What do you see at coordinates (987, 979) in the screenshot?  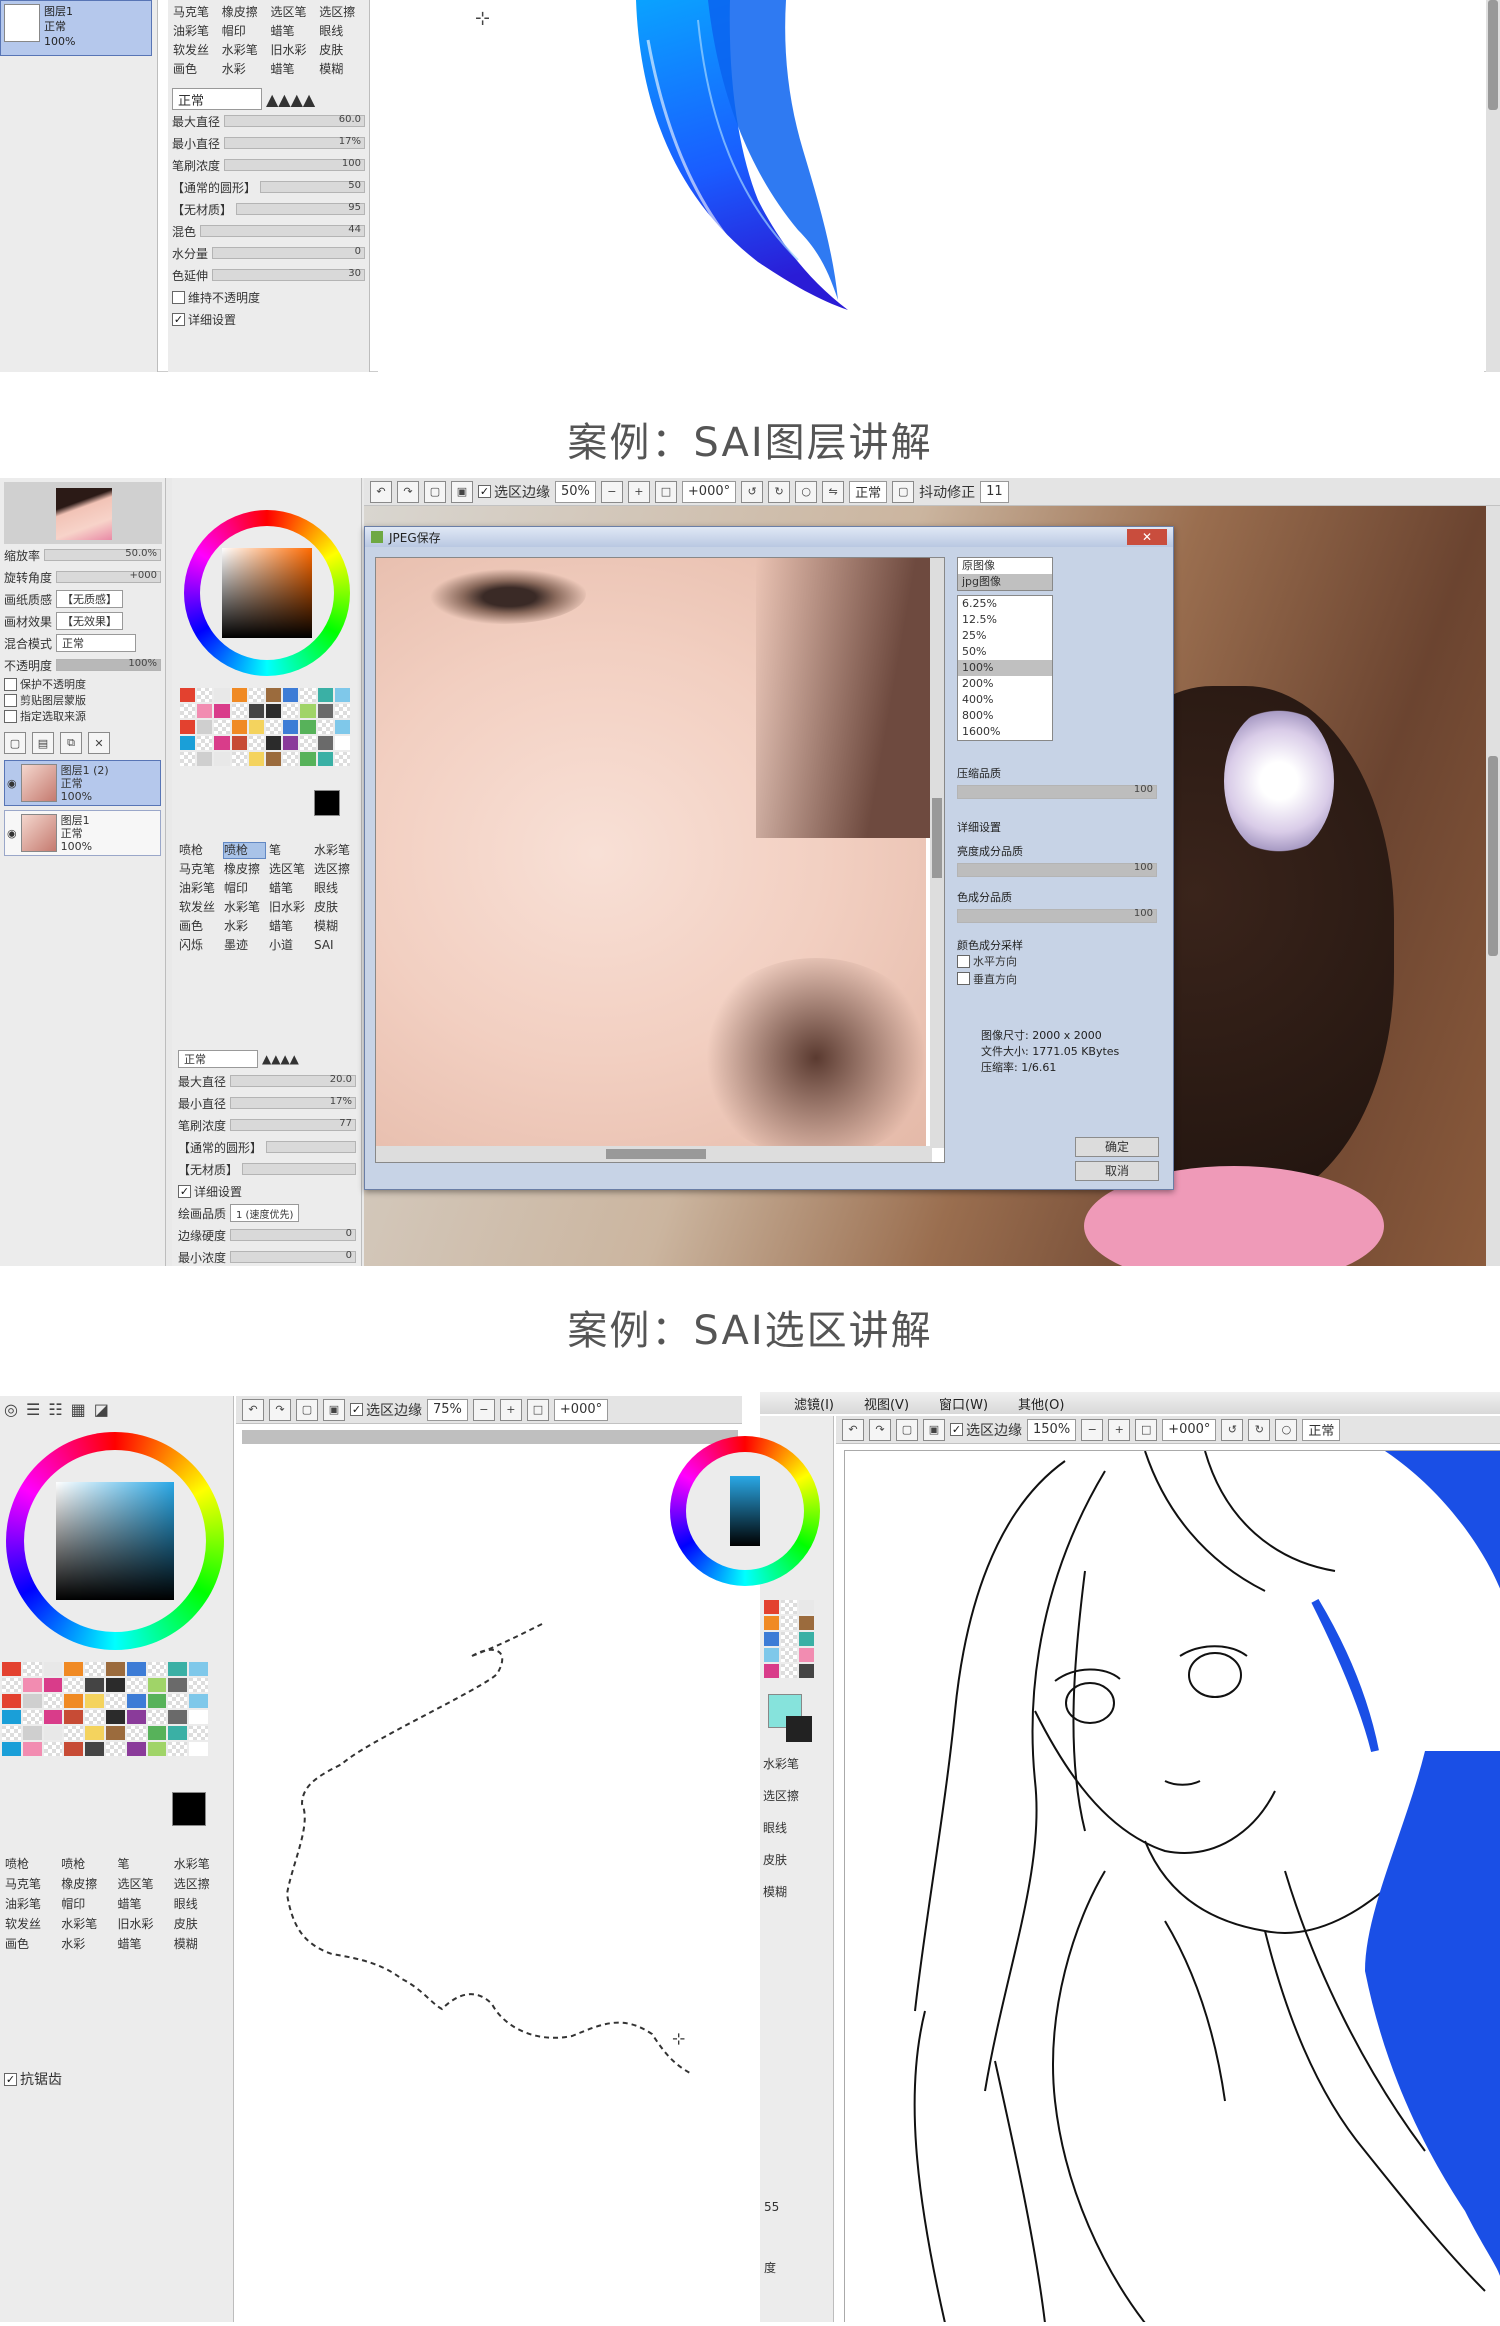 I see `vertical-checkbox: 垂直方向` at bounding box center [987, 979].